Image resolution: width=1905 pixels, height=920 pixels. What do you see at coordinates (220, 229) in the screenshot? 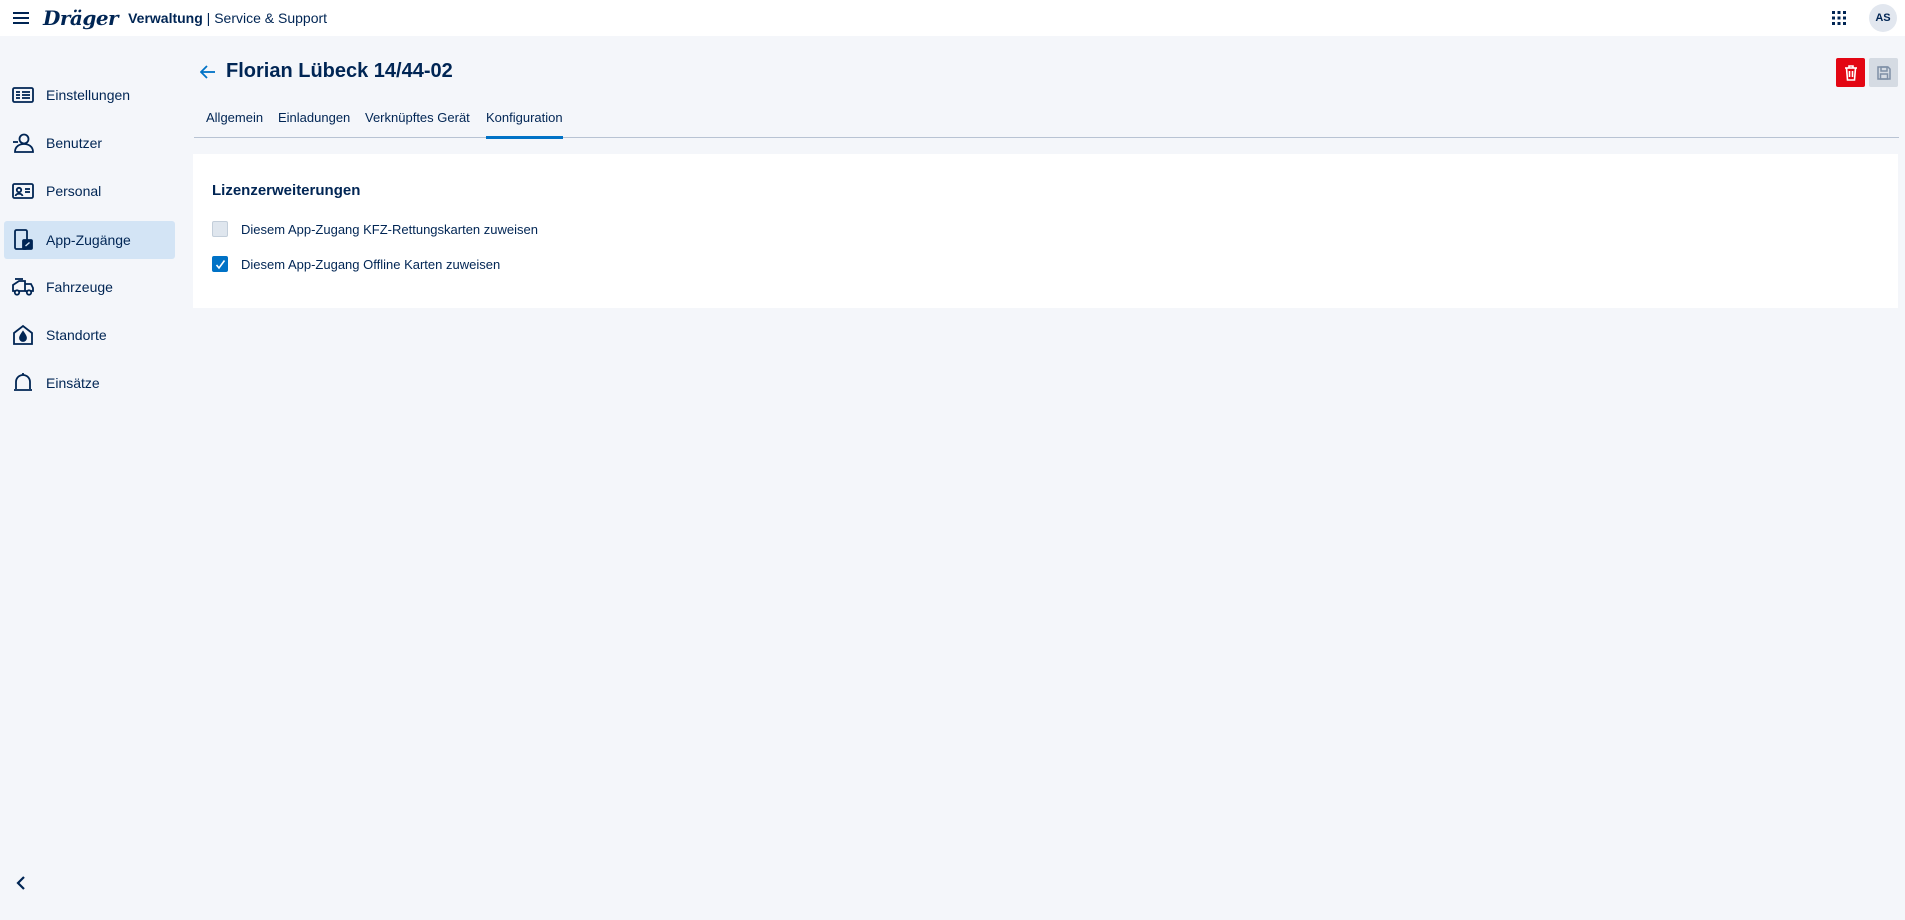
I see `kfz-rescue-cards-checkbox` at bounding box center [220, 229].